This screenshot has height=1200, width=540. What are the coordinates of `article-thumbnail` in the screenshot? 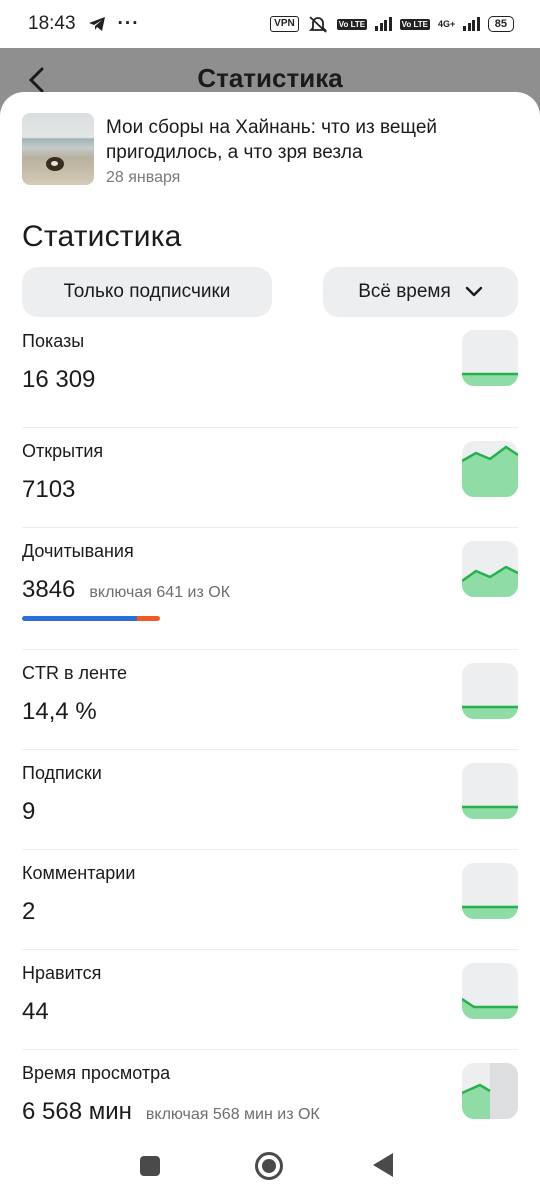 It's located at (58, 149).